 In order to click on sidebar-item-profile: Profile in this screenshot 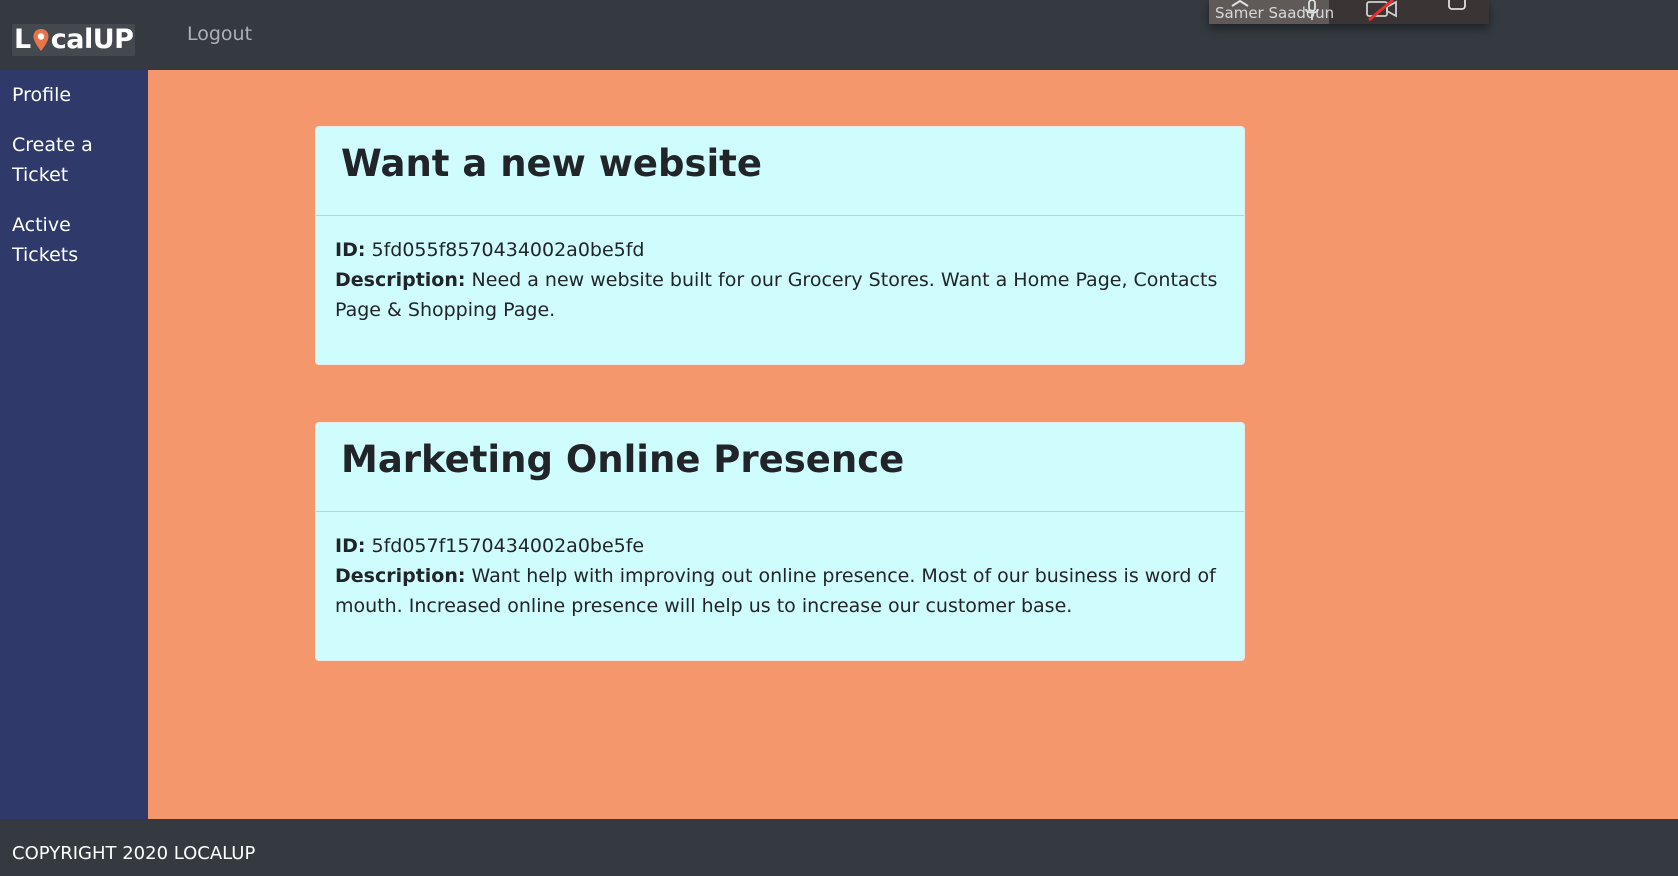, I will do `click(72, 95)`.